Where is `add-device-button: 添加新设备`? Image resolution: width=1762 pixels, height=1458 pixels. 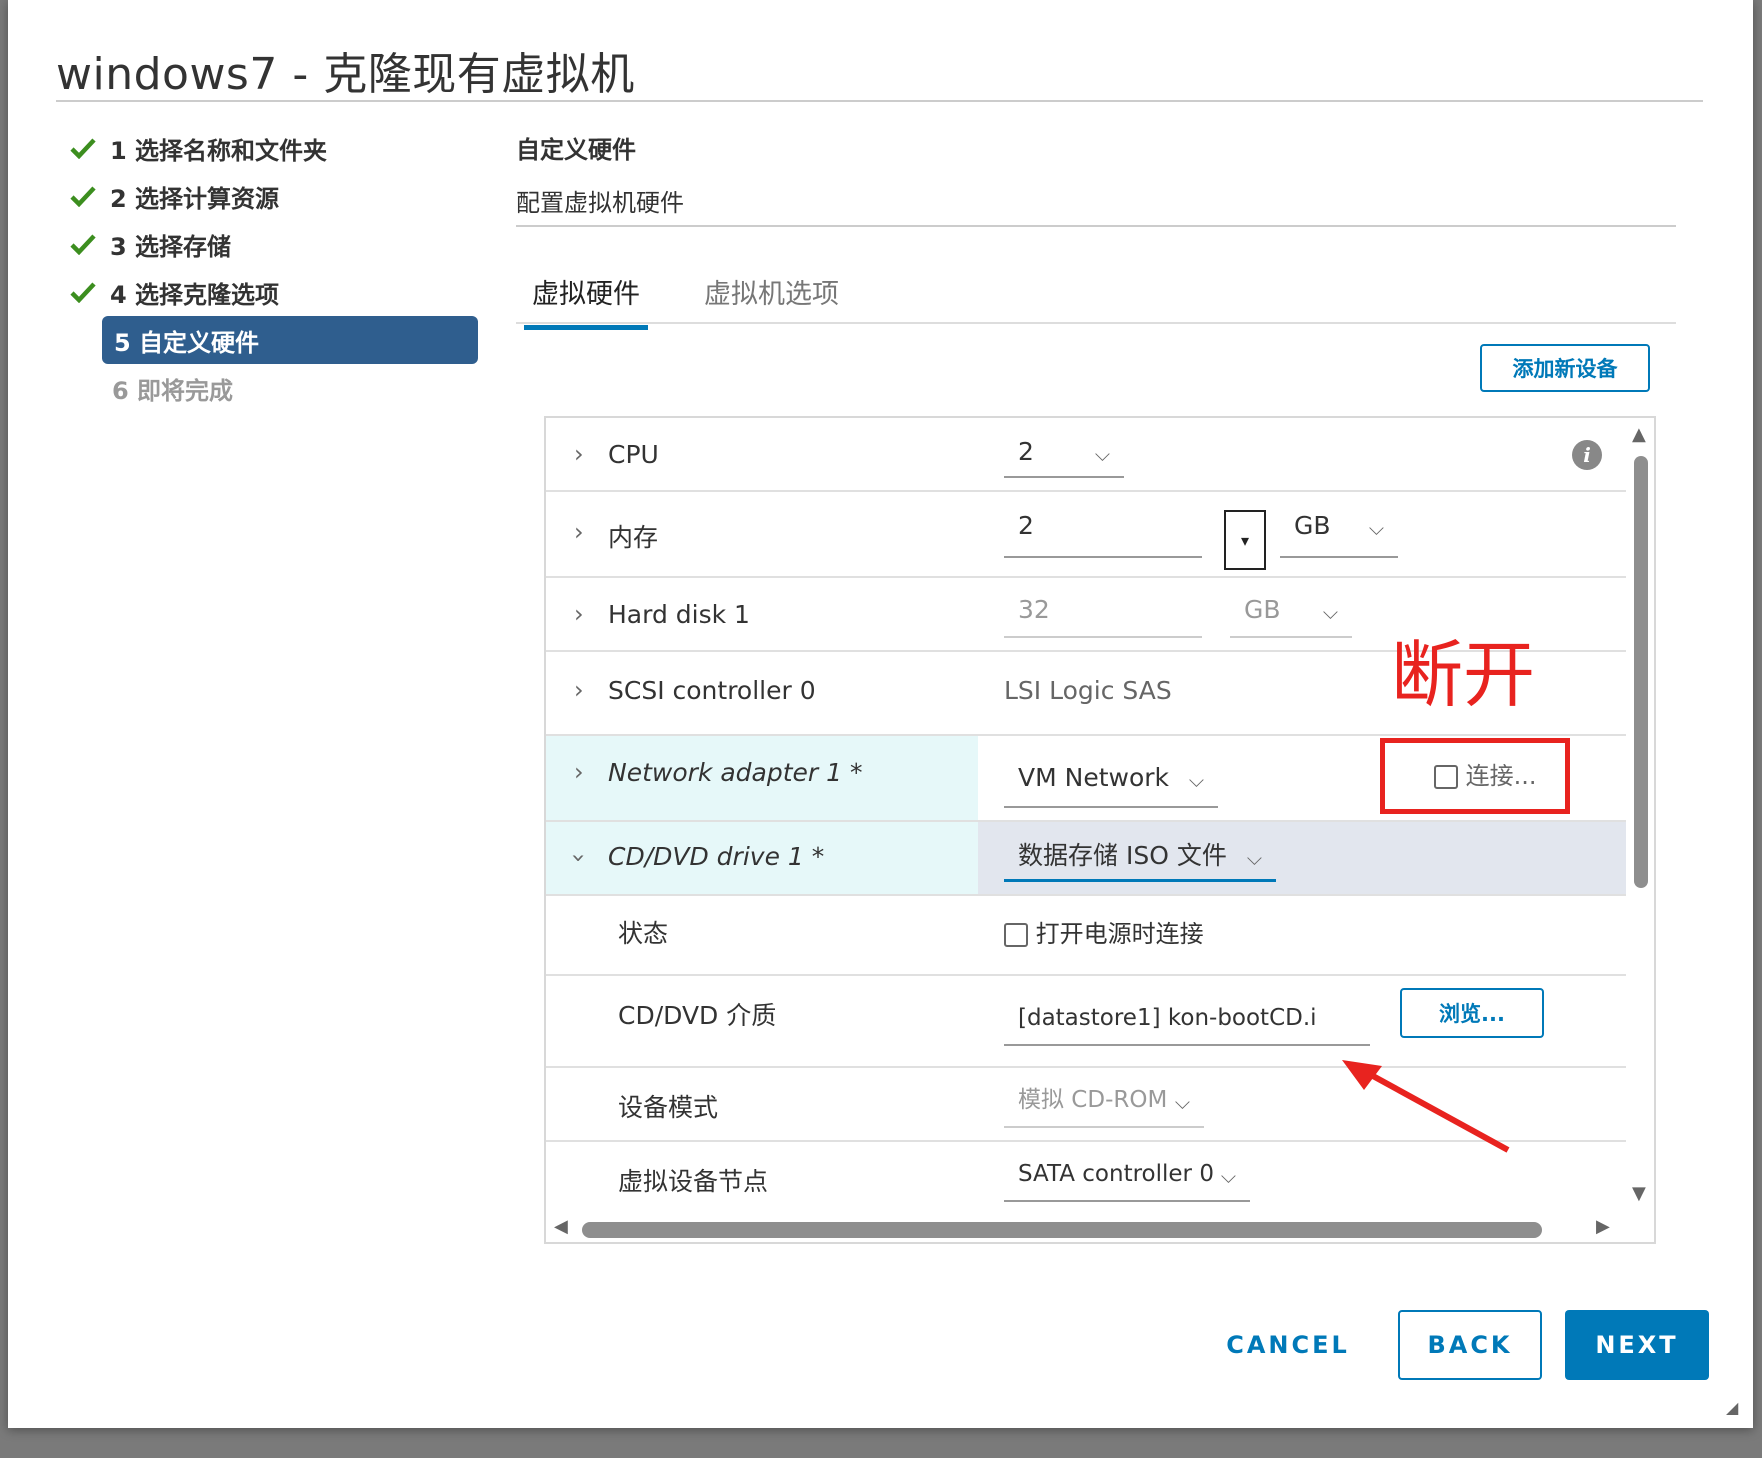
add-device-button: 添加新设备 is located at coordinates (1565, 368).